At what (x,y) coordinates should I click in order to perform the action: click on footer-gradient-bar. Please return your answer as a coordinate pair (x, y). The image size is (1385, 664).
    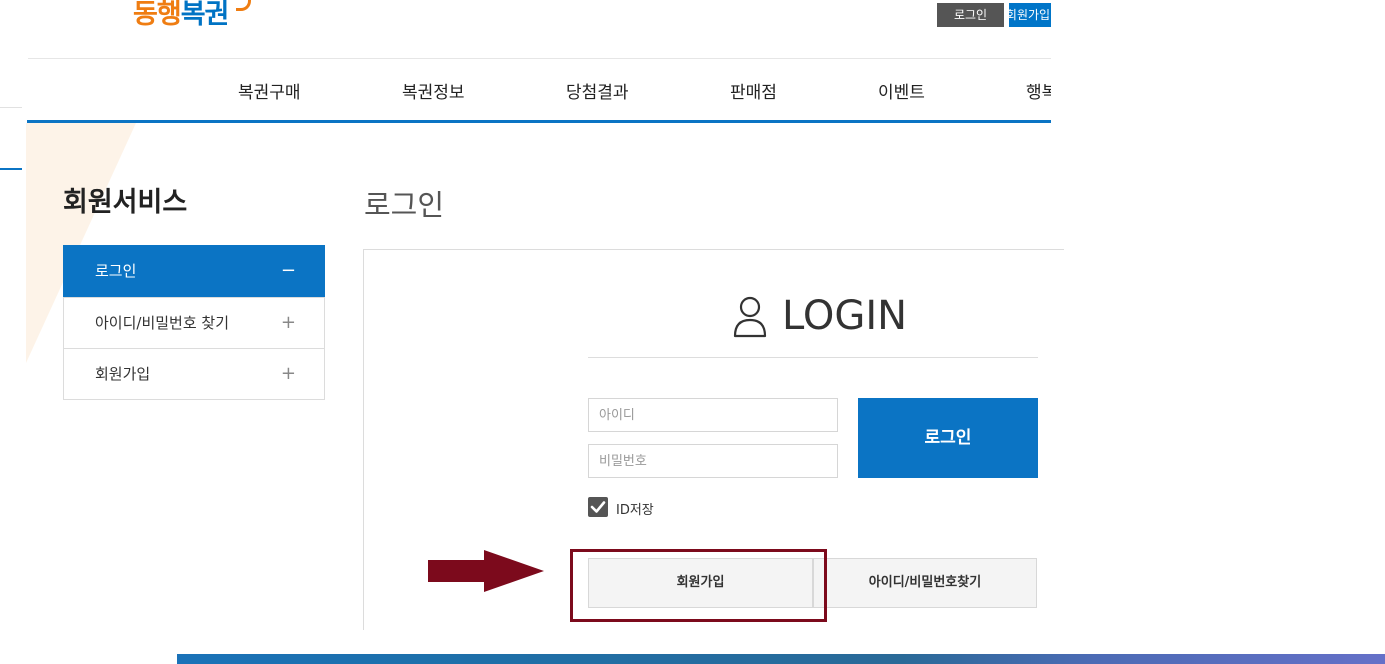
    Looking at the image, I should click on (781, 659).